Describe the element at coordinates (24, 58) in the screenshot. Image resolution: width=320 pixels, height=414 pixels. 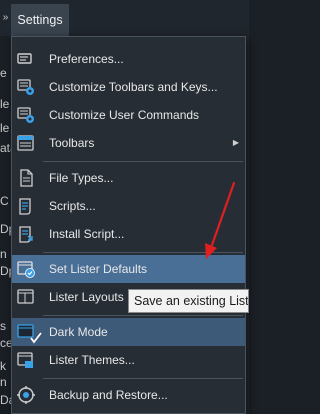
I see `preferences-icon` at that location.